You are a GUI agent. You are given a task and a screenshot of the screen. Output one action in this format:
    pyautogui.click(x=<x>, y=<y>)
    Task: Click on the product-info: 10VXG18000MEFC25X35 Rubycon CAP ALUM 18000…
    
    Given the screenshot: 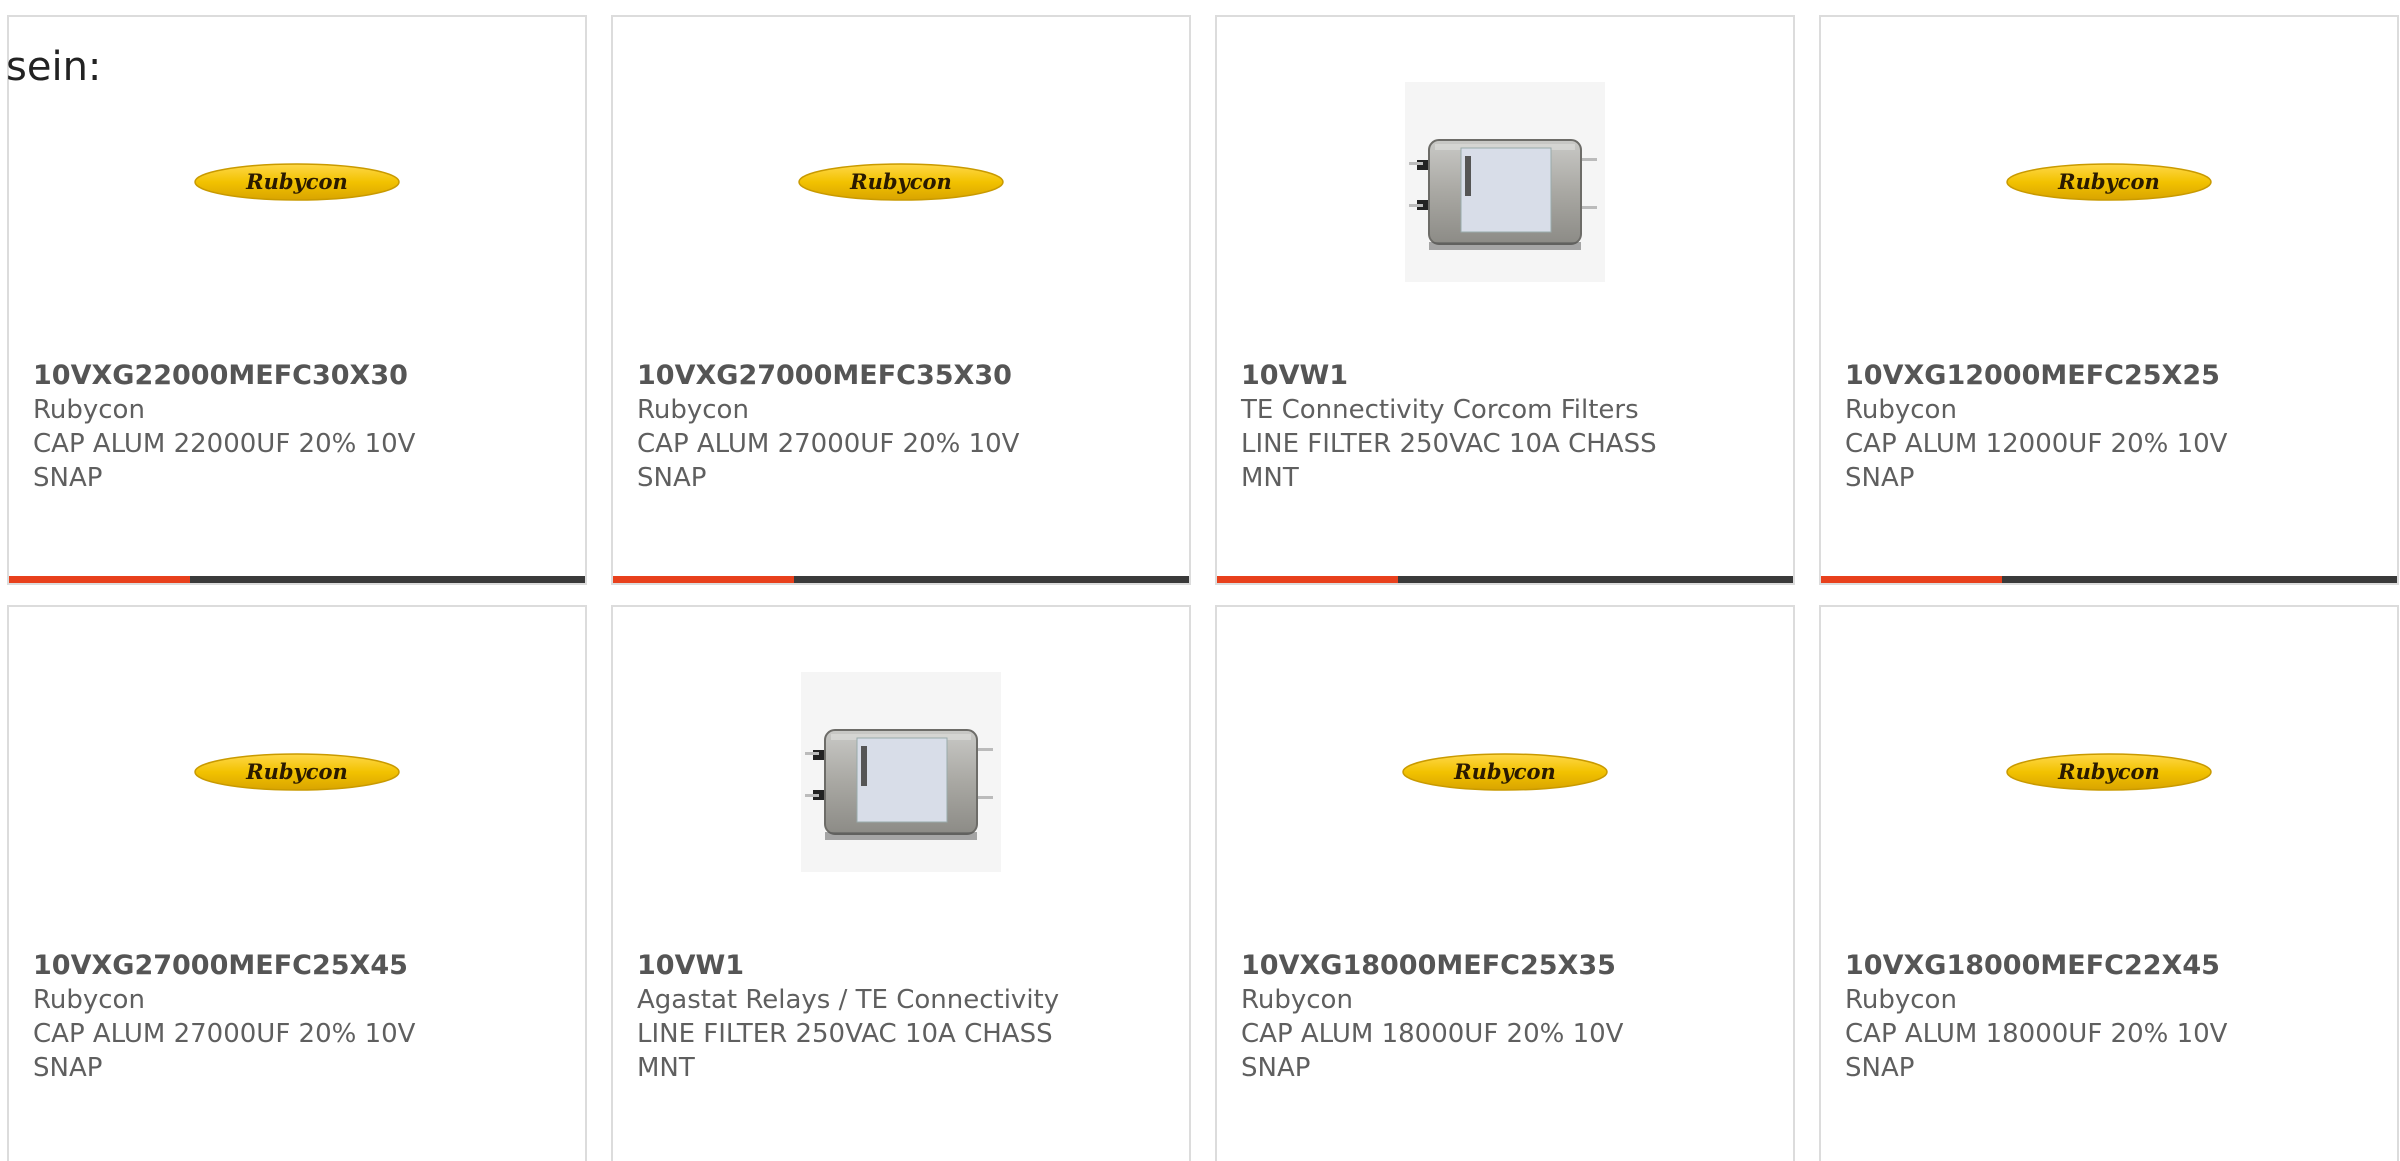 What is the action you would take?
    pyautogui.click(x=1507, y=1017)
    